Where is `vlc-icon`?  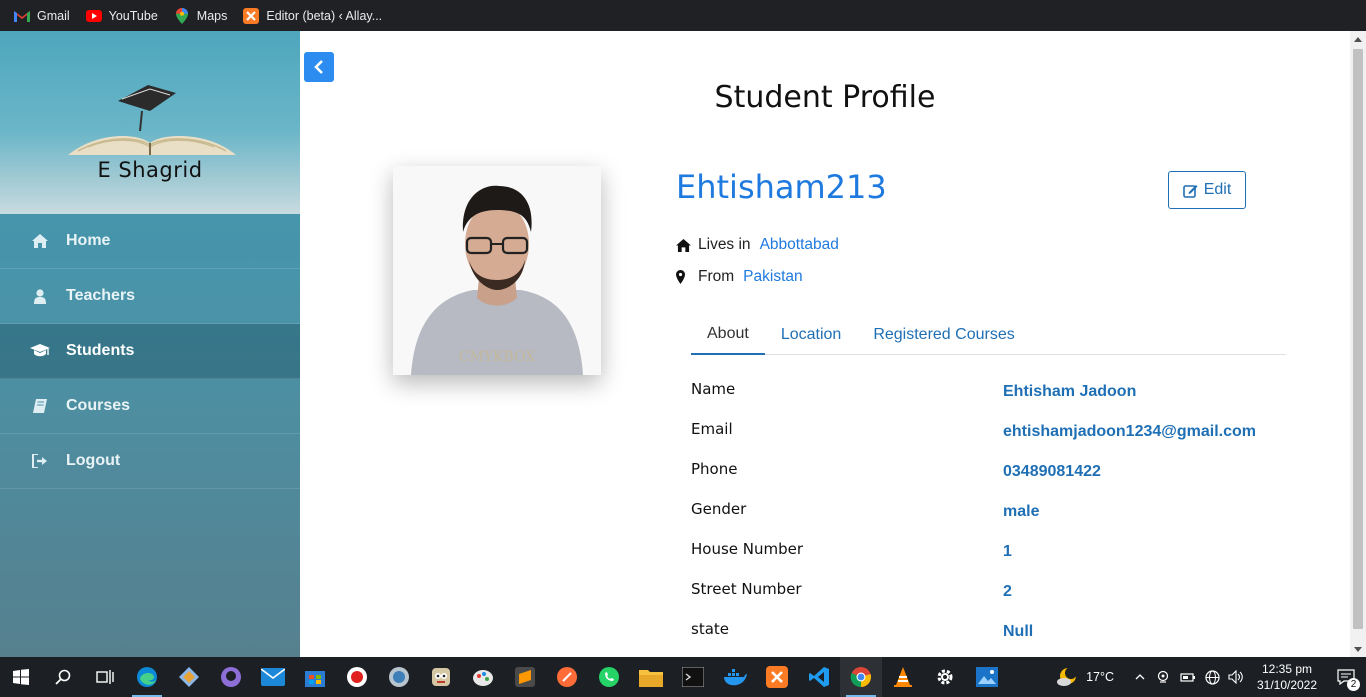 vlc-icon is located at coordinates (903, 677).